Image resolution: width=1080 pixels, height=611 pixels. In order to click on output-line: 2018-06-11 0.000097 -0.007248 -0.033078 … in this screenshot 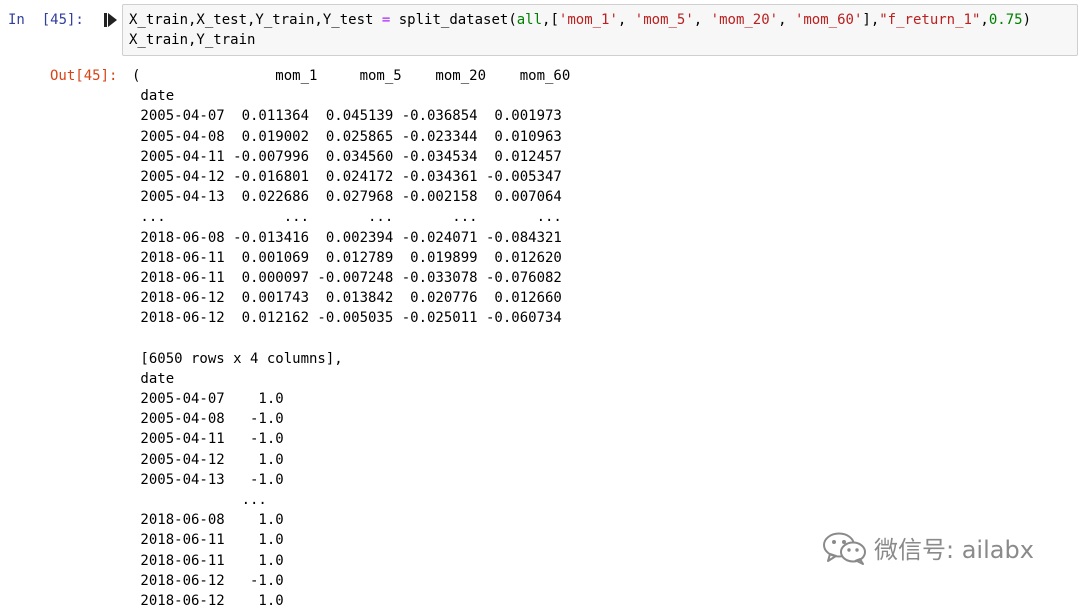, I will do `click(347, 277)`.